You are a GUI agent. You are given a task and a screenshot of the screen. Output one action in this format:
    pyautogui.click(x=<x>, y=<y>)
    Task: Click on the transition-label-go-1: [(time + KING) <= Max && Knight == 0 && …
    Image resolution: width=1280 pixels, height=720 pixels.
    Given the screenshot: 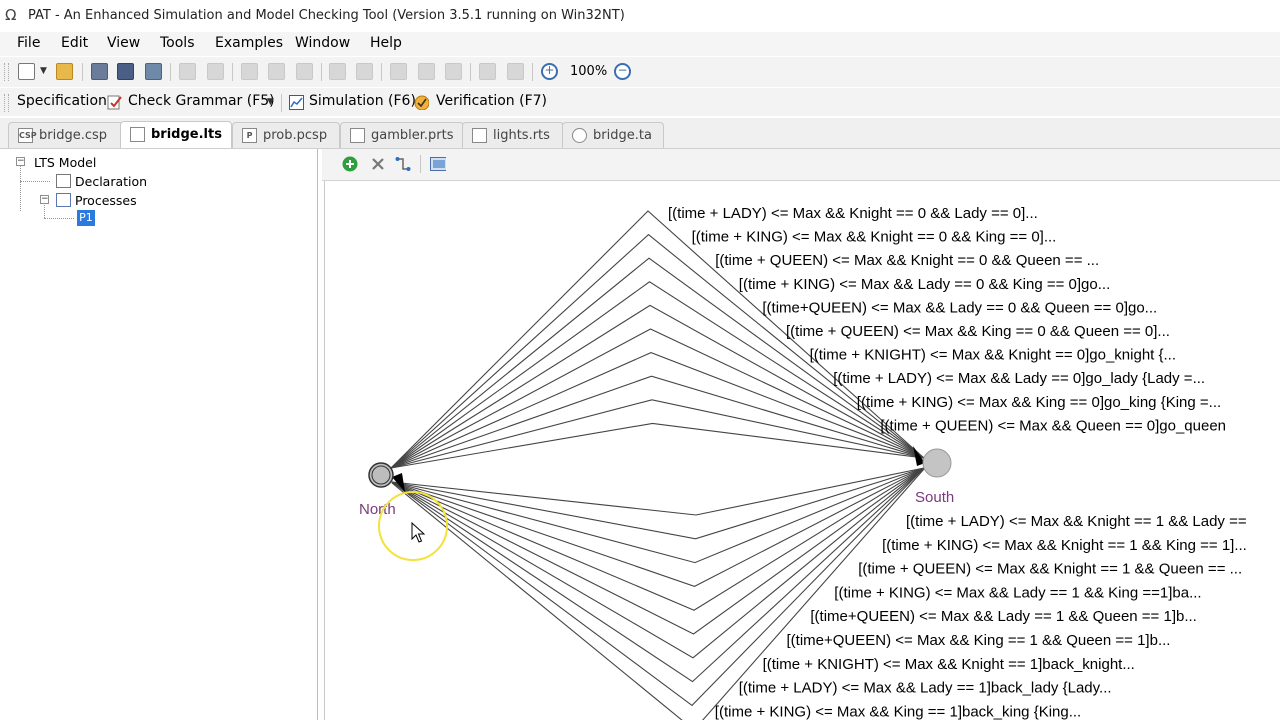 What is the action you would take?
    pyautogui.click(x=874, y=237)
    